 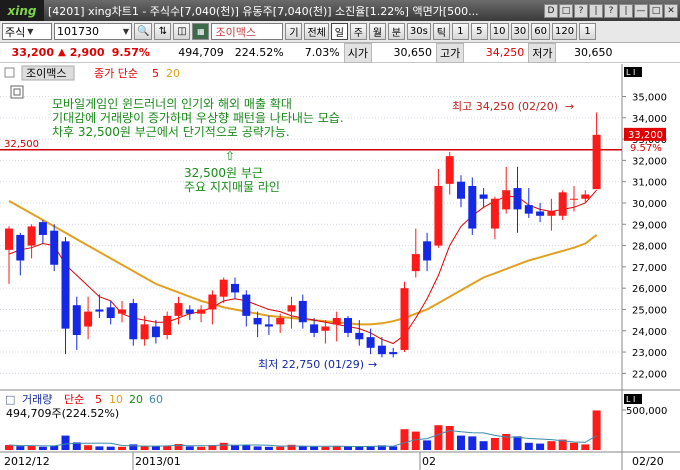 What do you see at coordinates (641, 10) in the screenshot?
I see `minimize-button: —` at bounding box center [641, 10].